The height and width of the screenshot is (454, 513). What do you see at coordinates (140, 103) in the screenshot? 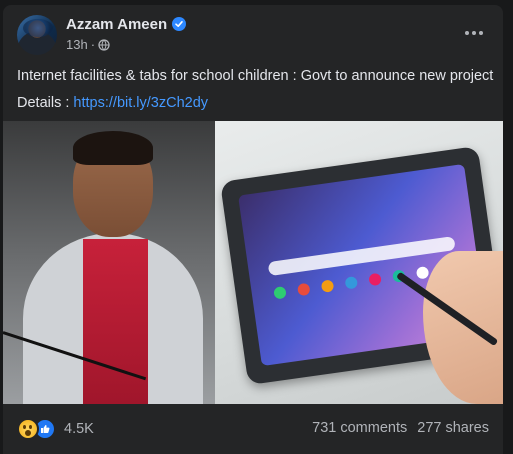
I see `post-link: https://bit.ly/3zCh2dy` at bounding box center [140, 103].